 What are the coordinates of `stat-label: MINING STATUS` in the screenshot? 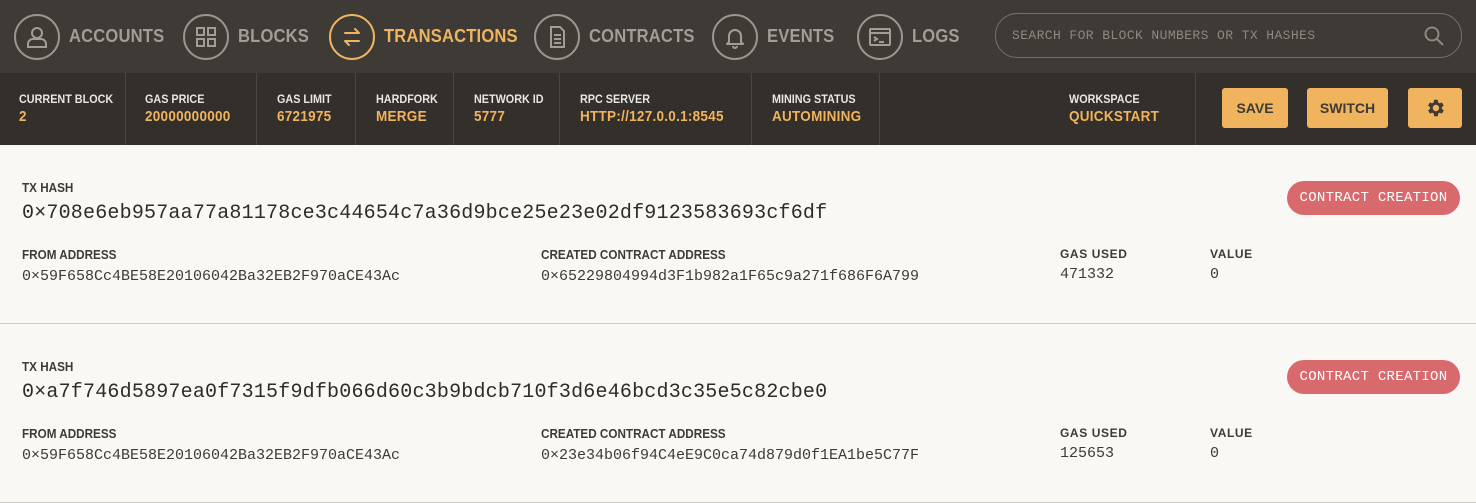 It's located at (814, 99).